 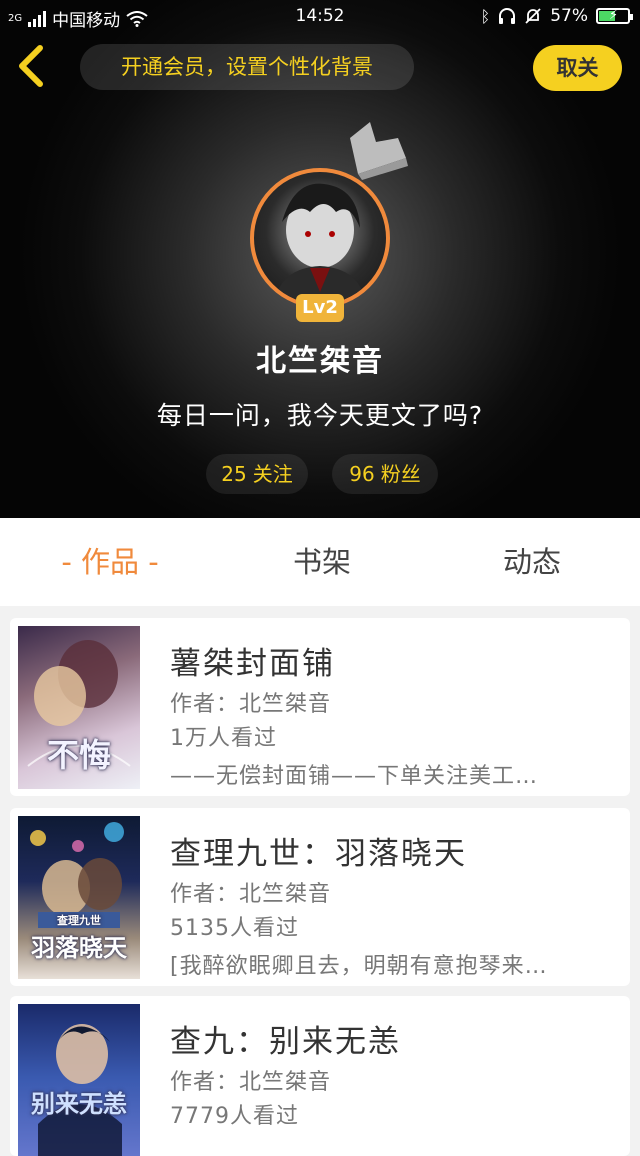 I want to click on cover-title: 别来无恙, so click(x=79, y=1104).